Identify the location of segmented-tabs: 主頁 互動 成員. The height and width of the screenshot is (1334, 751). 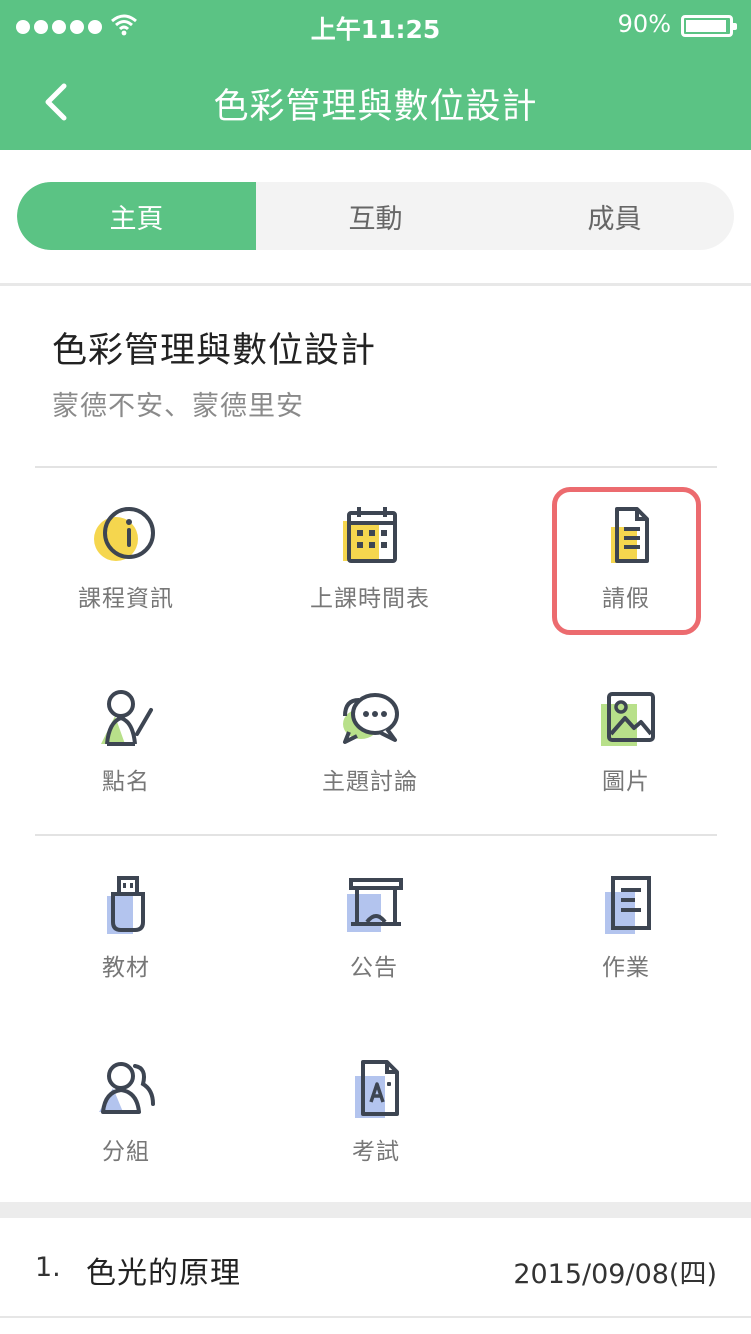
(375, 216).